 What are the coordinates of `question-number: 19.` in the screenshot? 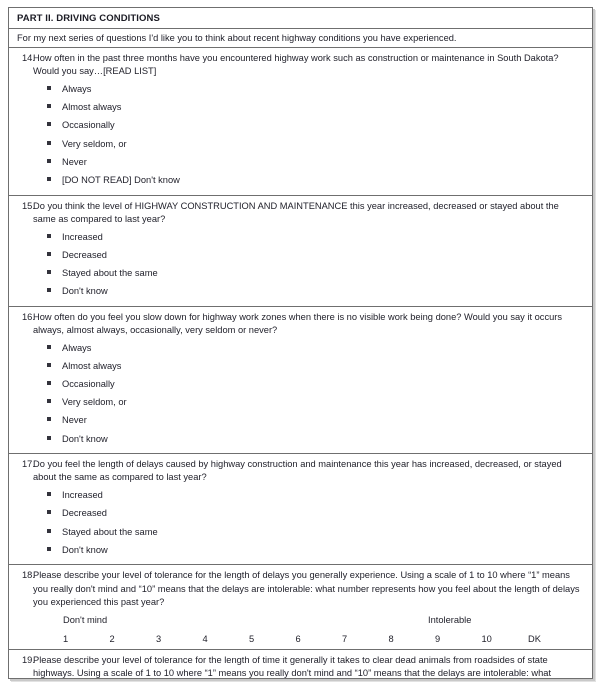 It's located at (28, 659).